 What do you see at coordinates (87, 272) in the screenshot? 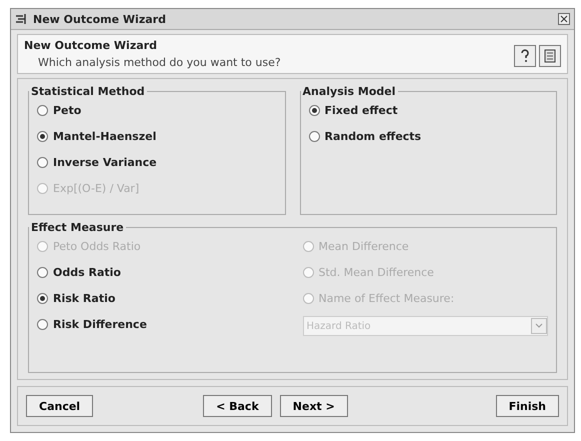
I see `radio-label: Odds Ratio` at bounding box center [87, 272].